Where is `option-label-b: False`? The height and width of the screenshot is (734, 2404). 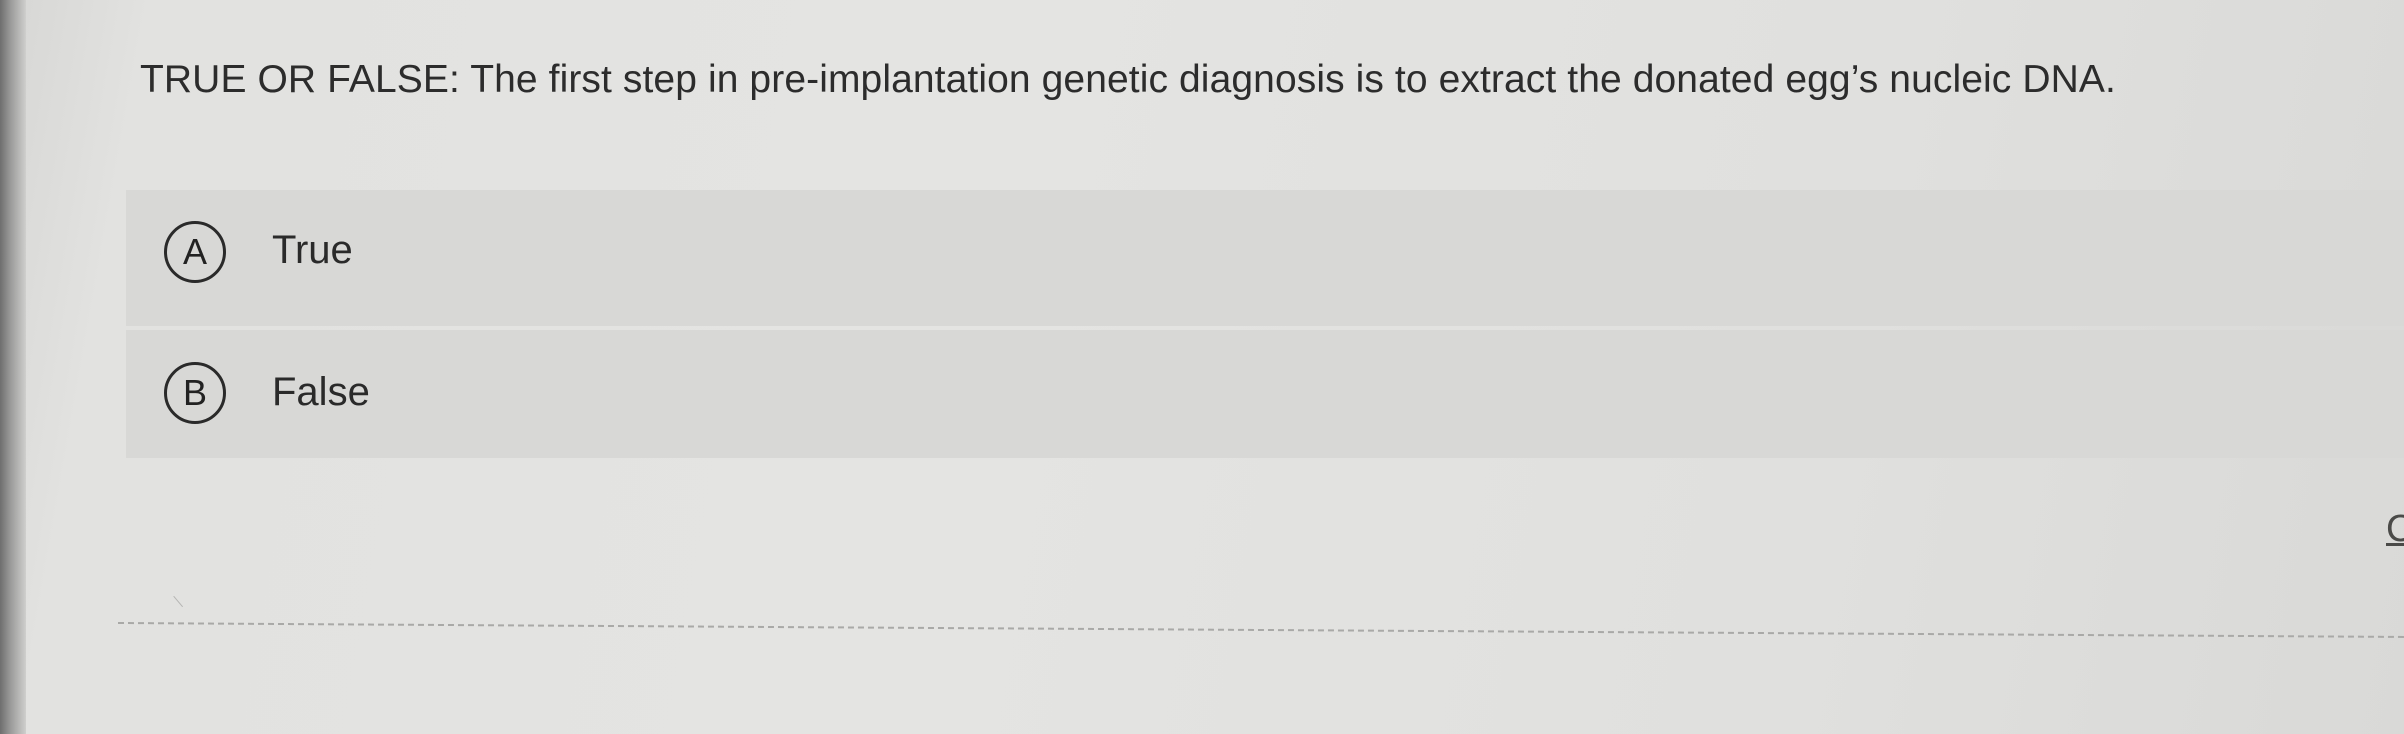
option-label-b: False is located at coordinates (321, 392).